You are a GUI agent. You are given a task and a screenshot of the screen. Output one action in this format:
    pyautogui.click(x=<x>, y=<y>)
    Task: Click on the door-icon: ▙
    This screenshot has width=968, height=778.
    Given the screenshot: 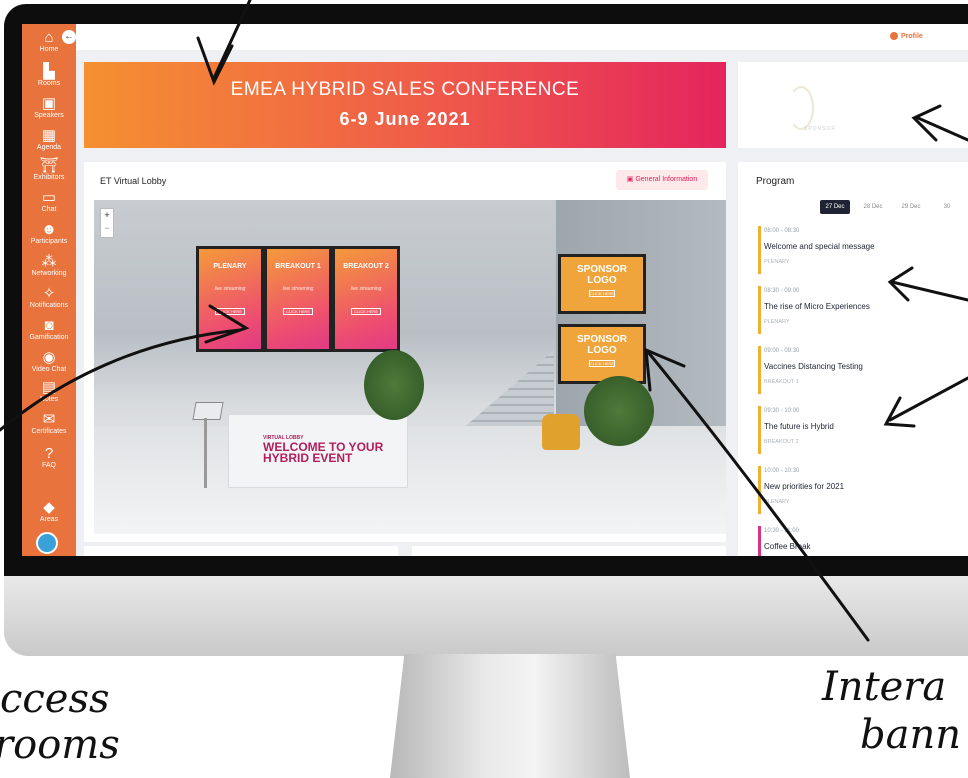 What is the action you would take?
    pyautogui.click(x=49, y=71)
    